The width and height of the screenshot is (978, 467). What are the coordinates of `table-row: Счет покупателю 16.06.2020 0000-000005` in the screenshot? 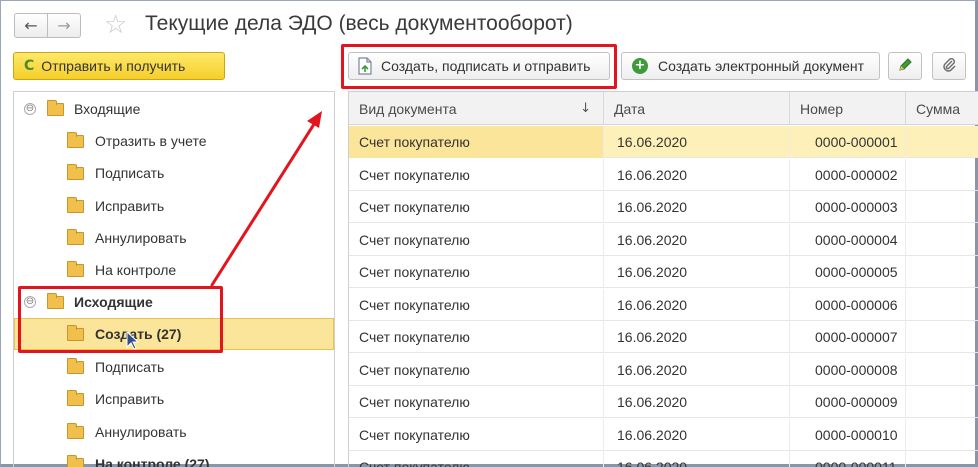 It's located at (663, 272).